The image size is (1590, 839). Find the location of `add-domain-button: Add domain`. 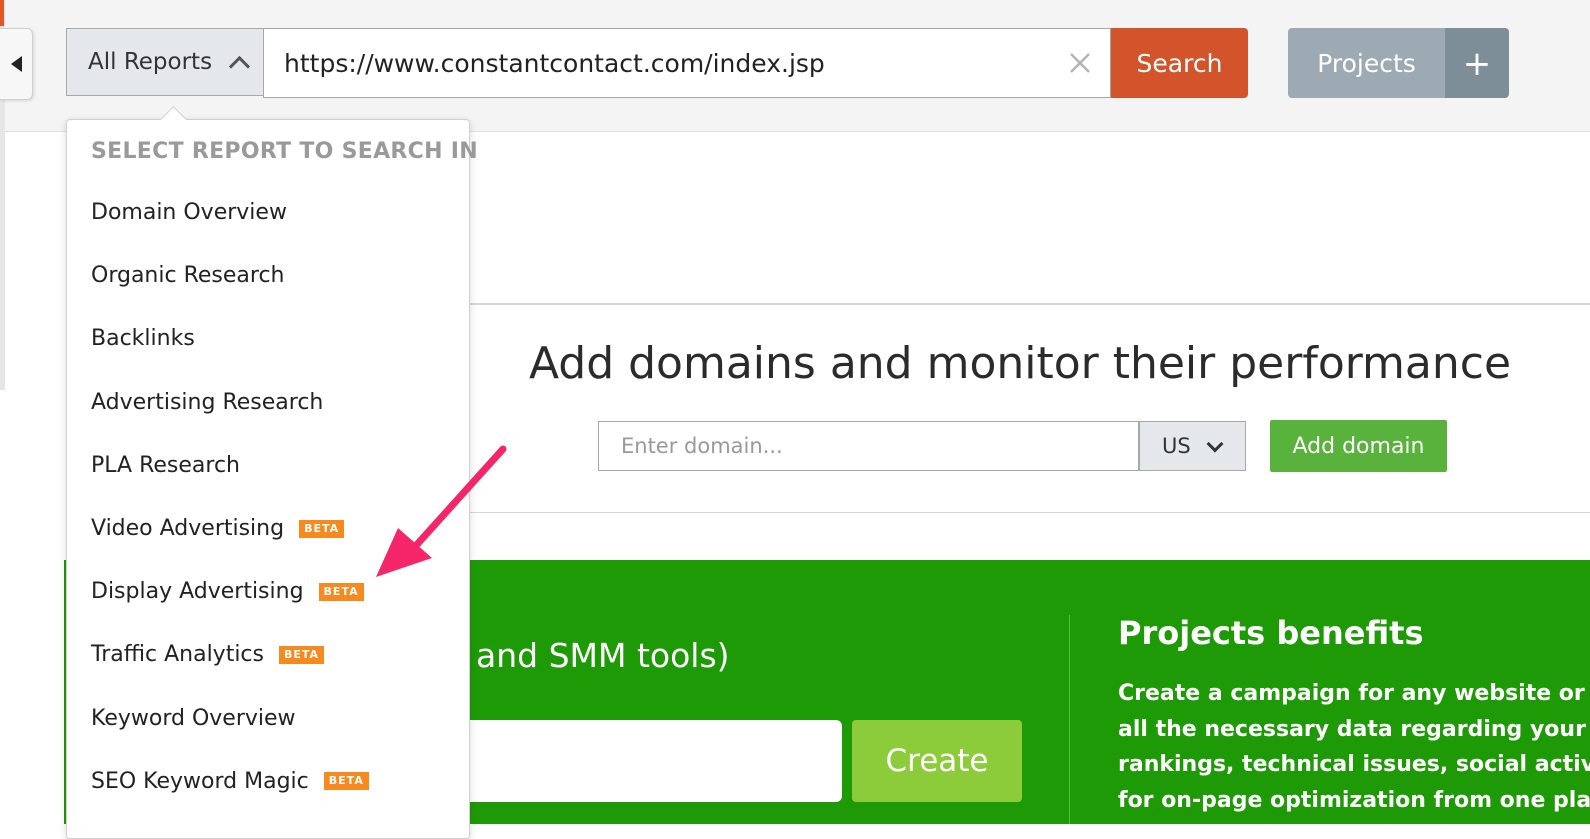

add-domain-button: Add domain is located at coordinates (1358, 446).